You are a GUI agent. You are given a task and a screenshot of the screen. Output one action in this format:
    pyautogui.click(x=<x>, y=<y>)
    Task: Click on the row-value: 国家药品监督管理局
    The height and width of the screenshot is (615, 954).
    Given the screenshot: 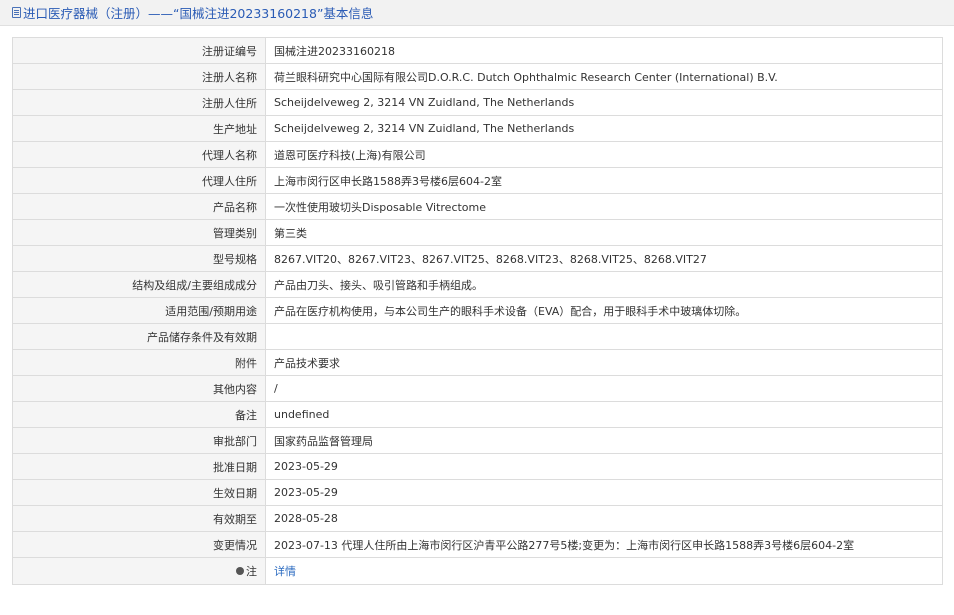 What is the action you would take?
    pyautogui.click(x=604, y=440)
    